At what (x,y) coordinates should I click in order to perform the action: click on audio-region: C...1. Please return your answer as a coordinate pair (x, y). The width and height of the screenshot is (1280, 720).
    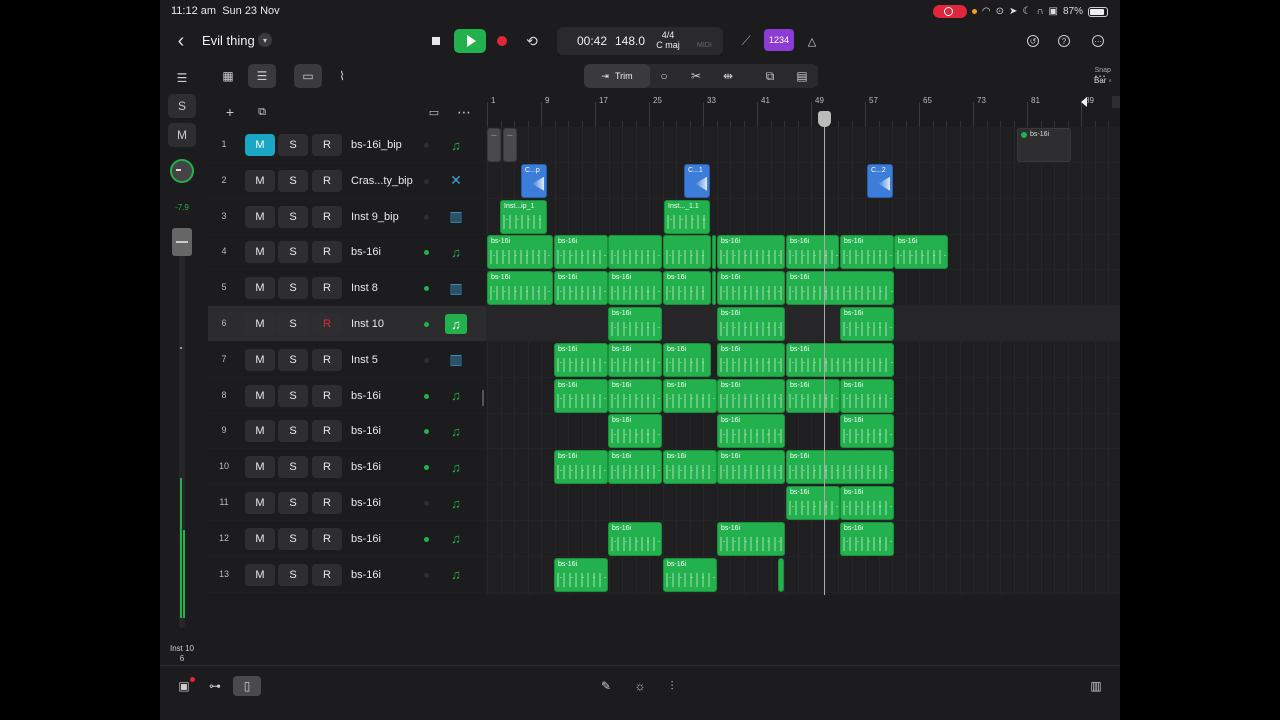
    Looking at the image, I should click on (697, 180).